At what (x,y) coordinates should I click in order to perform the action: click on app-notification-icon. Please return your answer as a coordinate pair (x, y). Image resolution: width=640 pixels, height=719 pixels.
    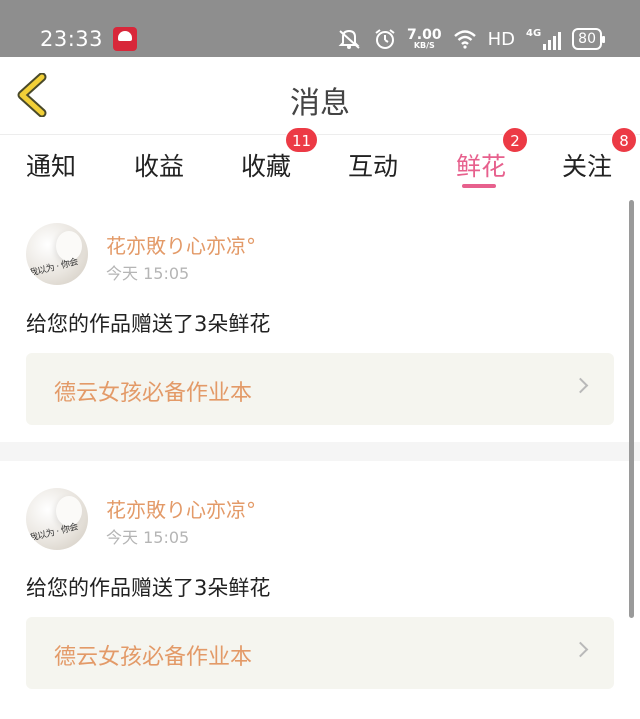
    Looking at the image, I should click on (125, 39).